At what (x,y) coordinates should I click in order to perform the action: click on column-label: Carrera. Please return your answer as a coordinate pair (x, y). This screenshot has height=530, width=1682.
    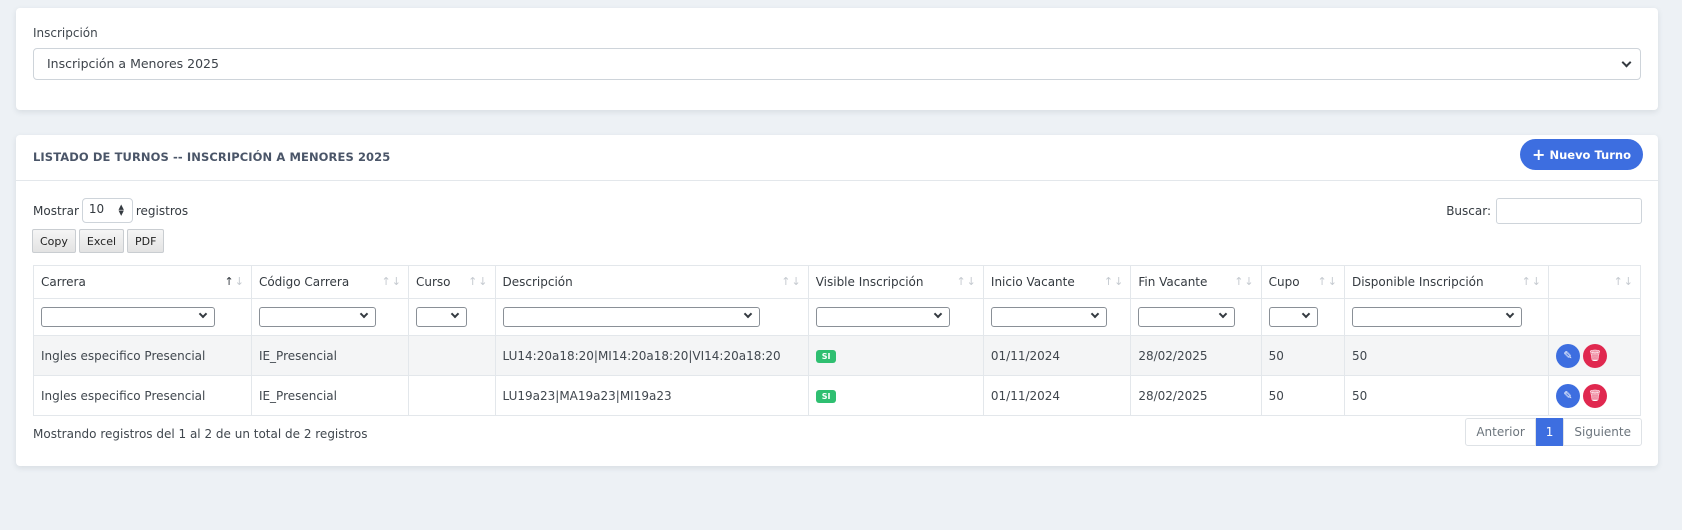
    Looking at the image, I should click on (63, 282).